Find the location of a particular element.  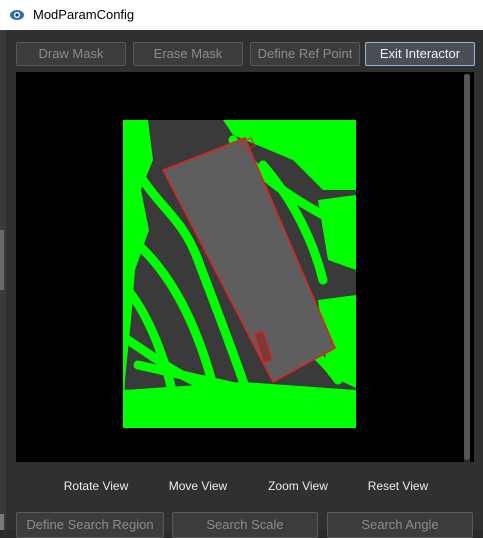

draw-mask-button: Draw Mask is located at coordinates (71, 54).